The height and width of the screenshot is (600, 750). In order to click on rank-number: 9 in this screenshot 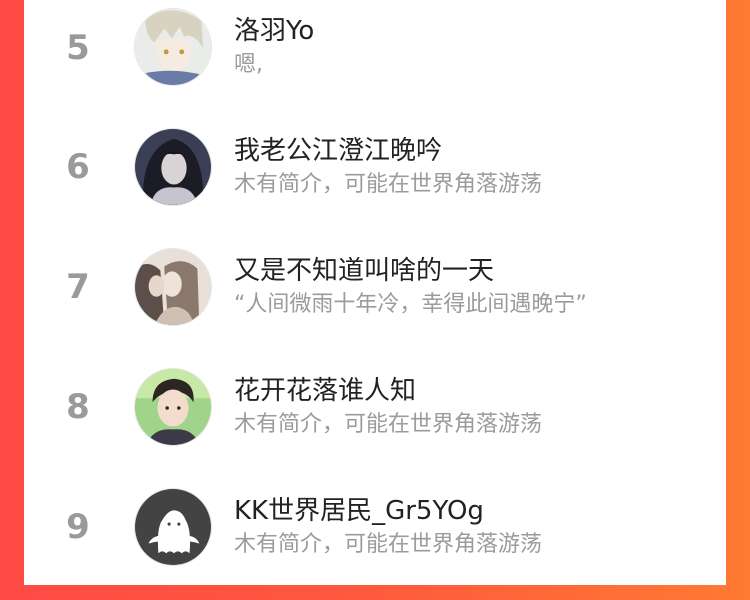, I will do `click(78, 527)`.